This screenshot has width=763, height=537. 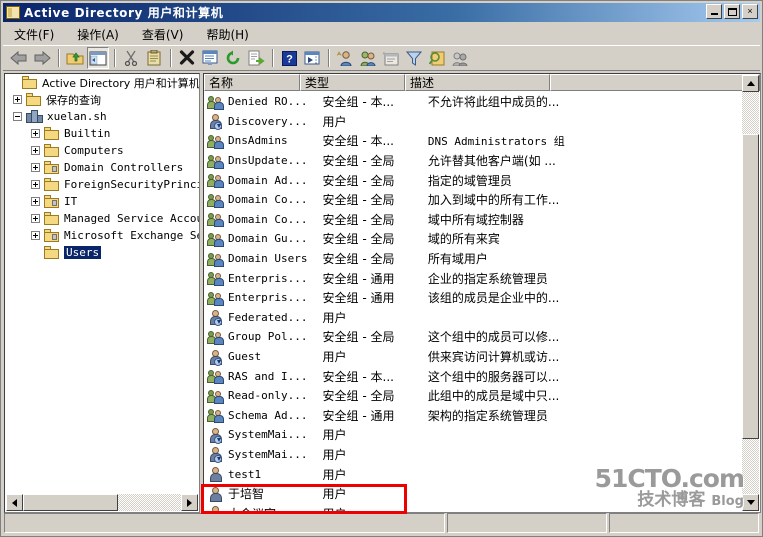 What do you see at coordinates (102, 133) in the screenshot?
I see `tree-node-builtin: Builtin` at bounding box center [102, 133].